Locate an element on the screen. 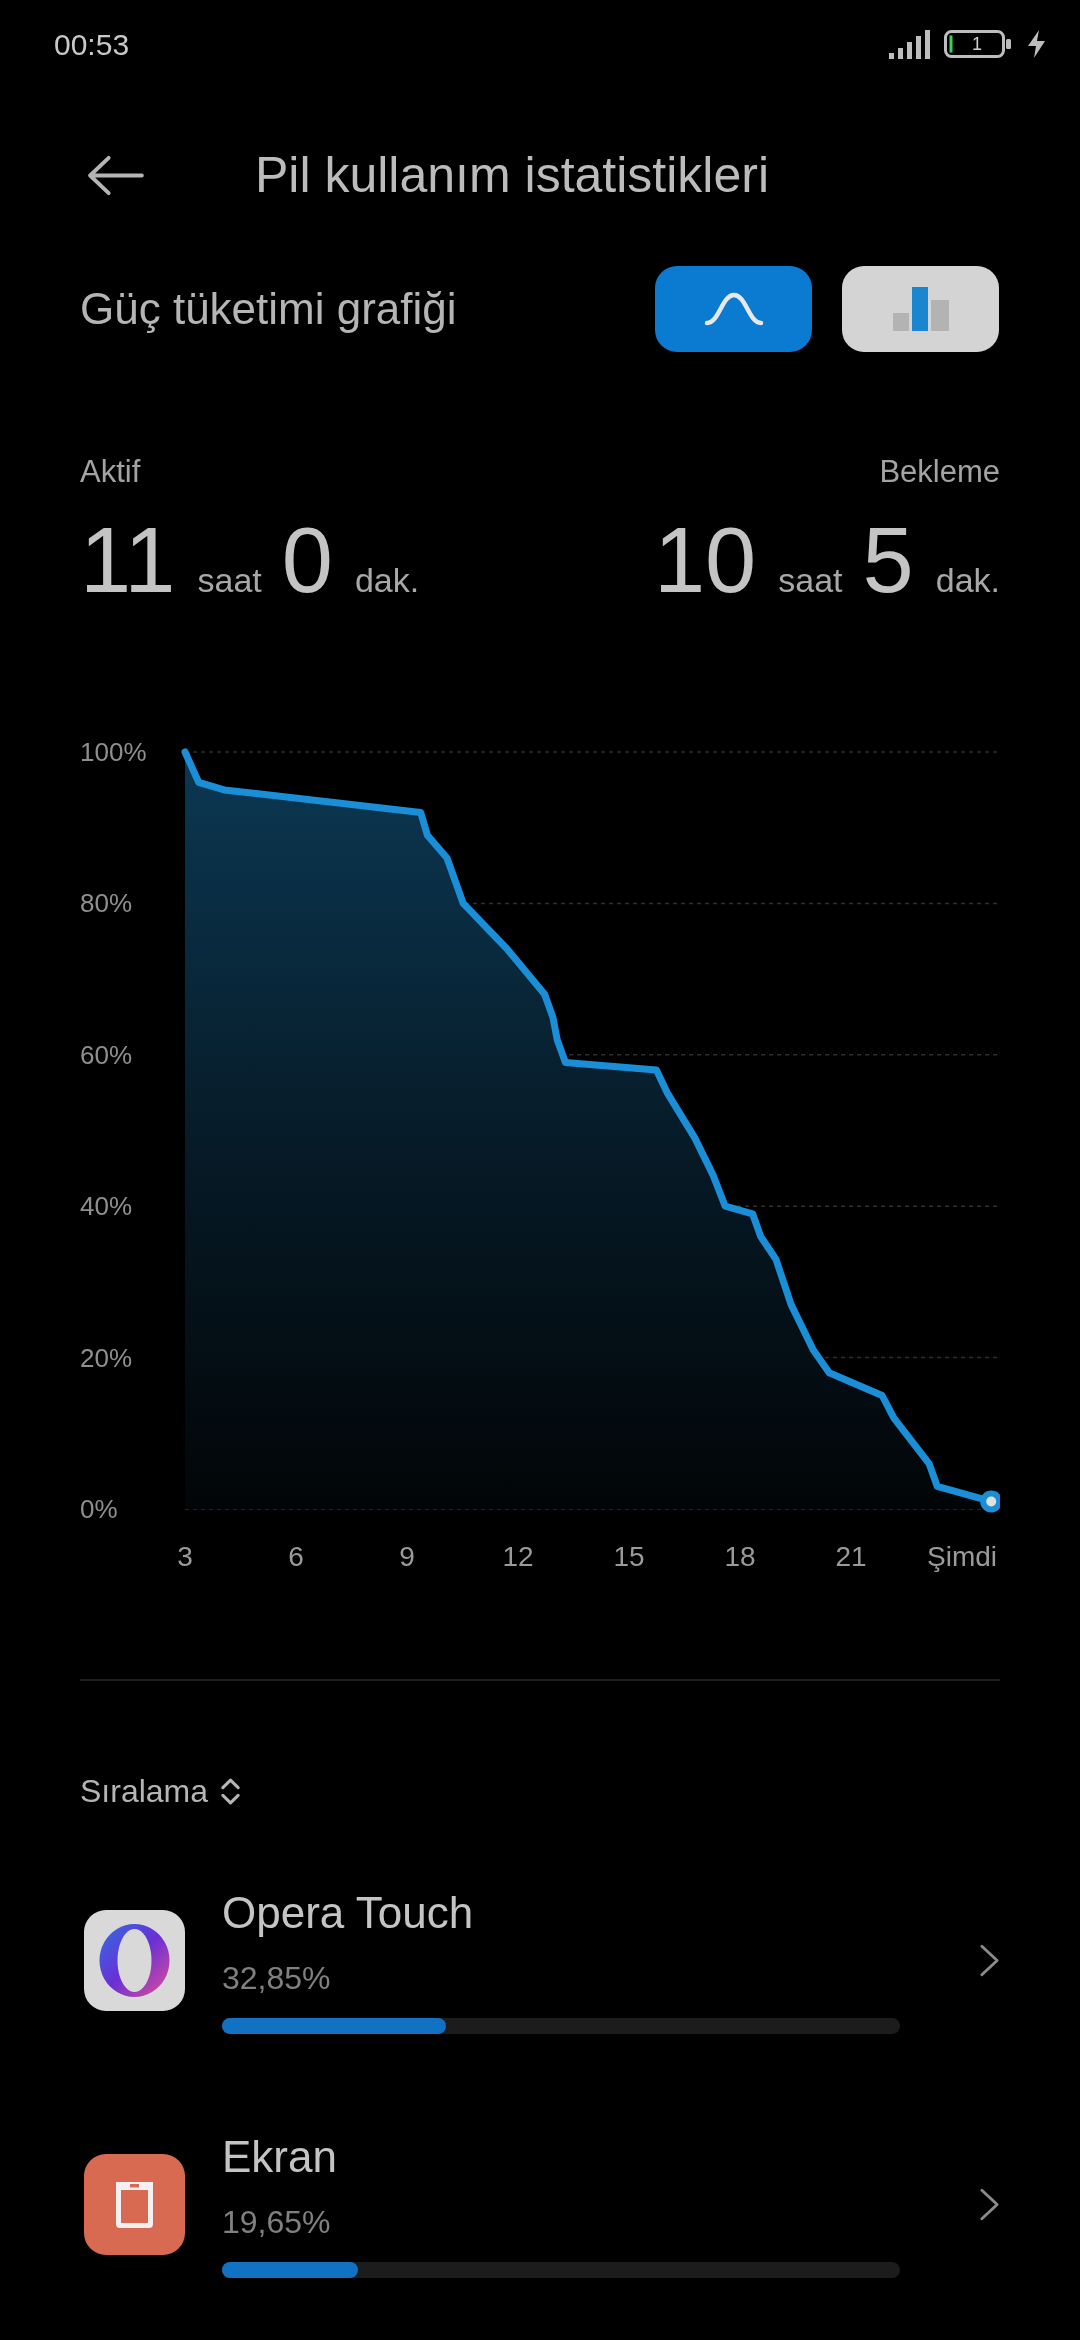 This screenshot has height=2340, width=1080. hours-value: 10 is located at coordinates (705, 560).